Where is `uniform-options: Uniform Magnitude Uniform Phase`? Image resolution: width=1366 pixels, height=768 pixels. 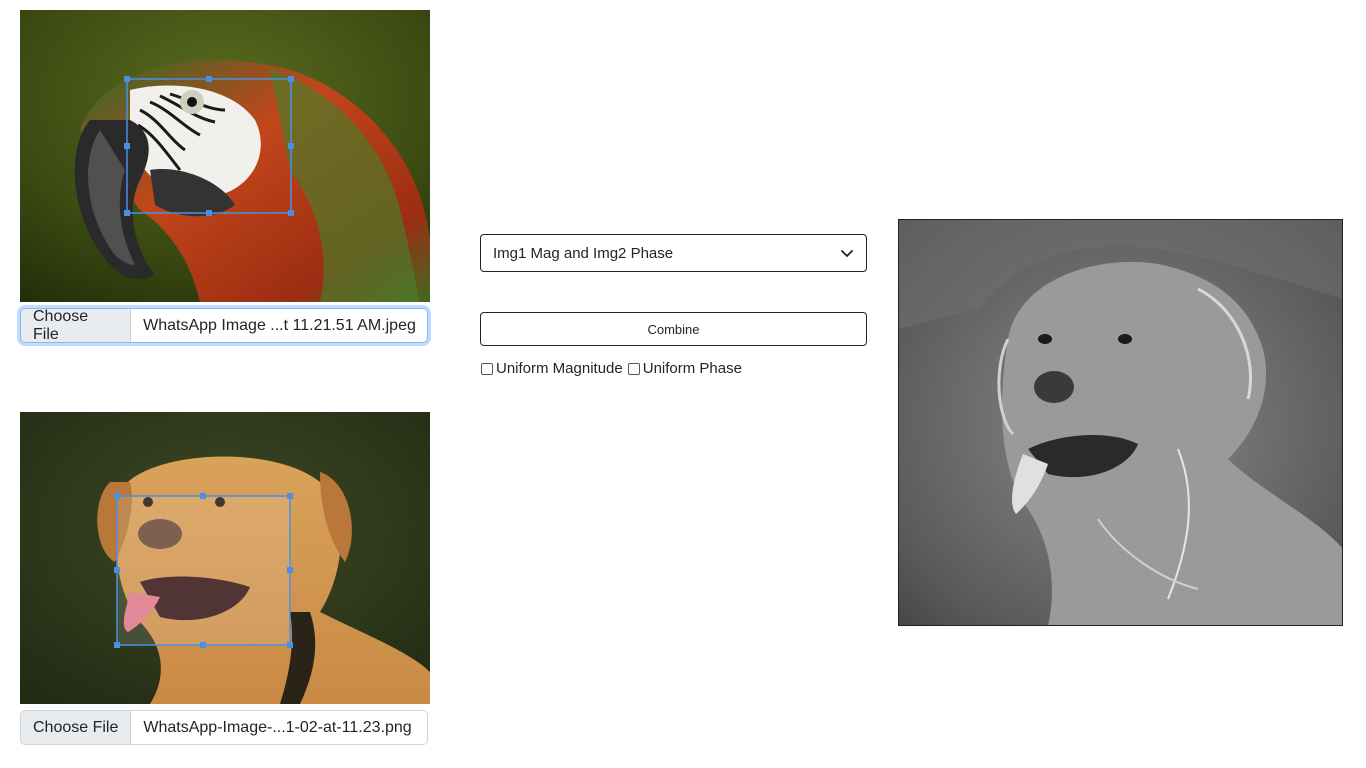
uniform-options: Uniform Magnitude Uniform Phase is located at coordinates (613, 368).